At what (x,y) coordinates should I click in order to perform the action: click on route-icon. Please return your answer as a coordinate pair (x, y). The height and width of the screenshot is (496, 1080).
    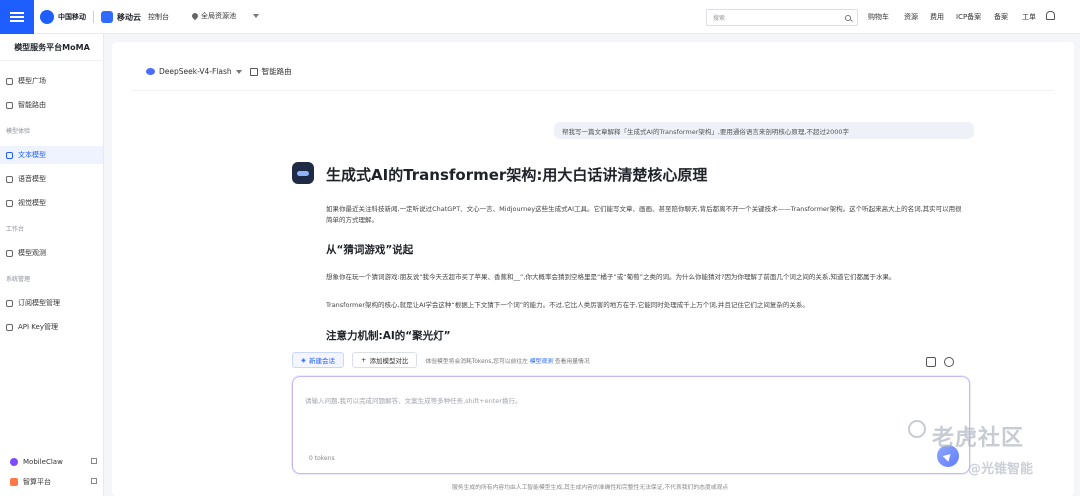
    Looking at the image, I should click on (9, 105).